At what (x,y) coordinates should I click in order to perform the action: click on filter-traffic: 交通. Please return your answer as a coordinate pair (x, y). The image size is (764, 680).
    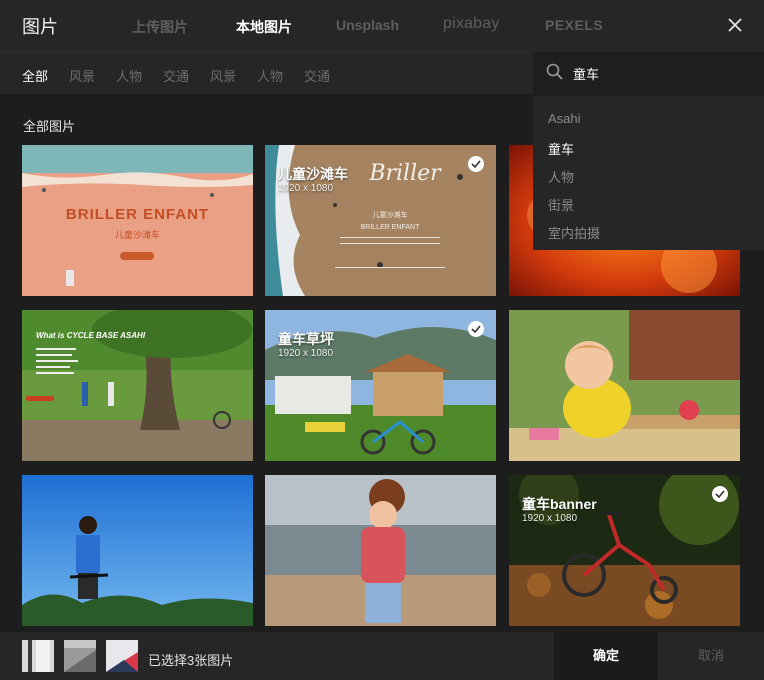
    Looking at the image, I should click on (176, 75).